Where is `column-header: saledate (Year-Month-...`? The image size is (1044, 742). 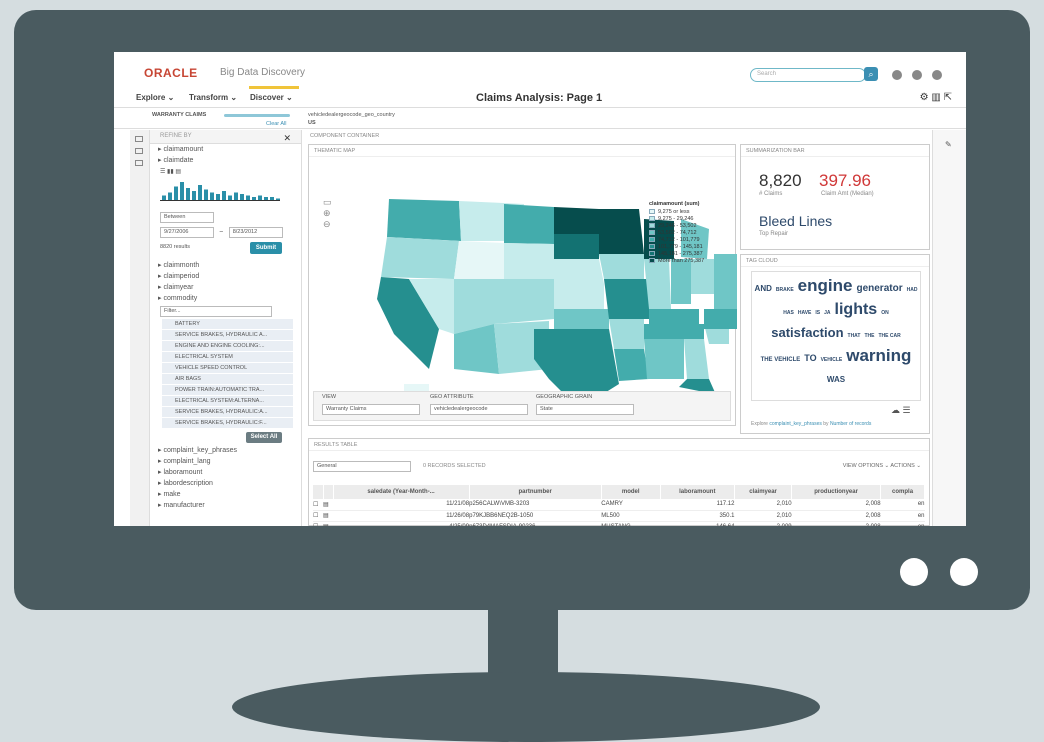
column-header: saledate (Year-Month-... is located at coordinates (401, 492).